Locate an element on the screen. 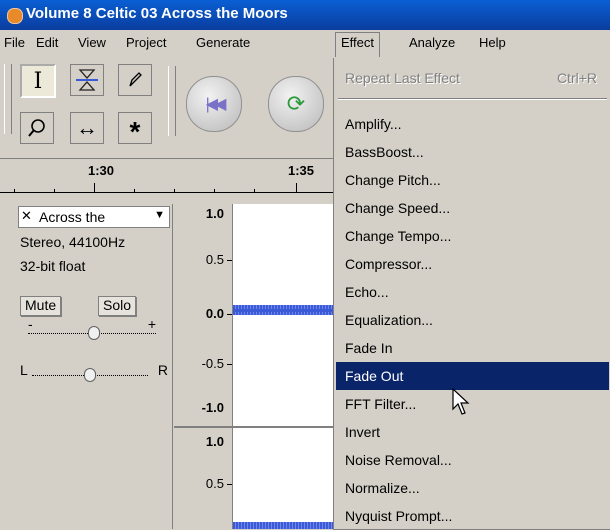  draw-tool-button is located at coordinates (135, 80).